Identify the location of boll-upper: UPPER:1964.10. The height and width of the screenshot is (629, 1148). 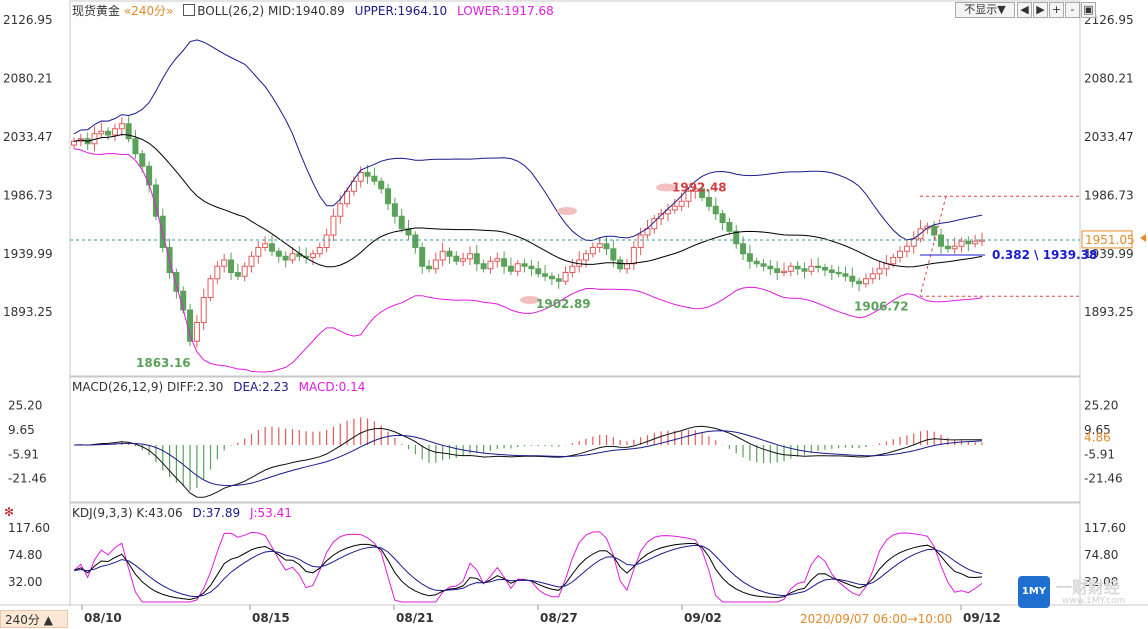
(401, 11).